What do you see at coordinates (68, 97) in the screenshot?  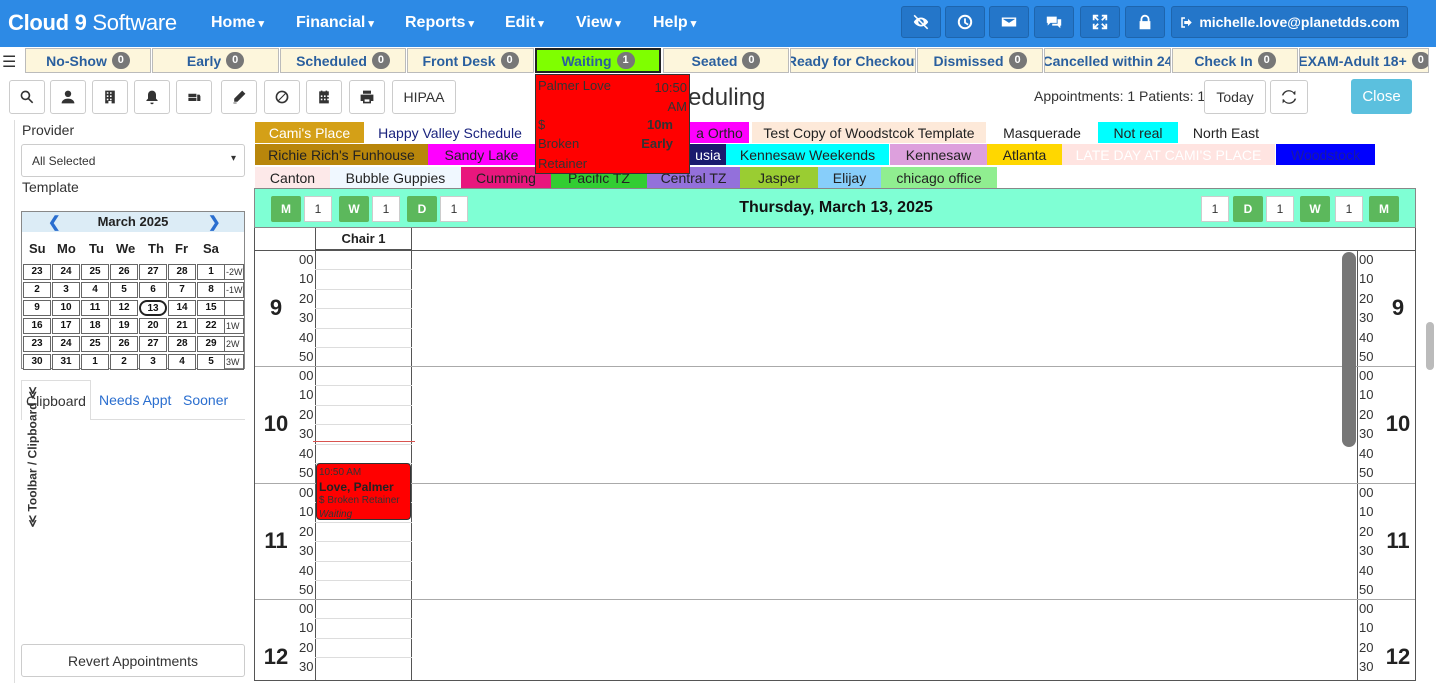 I see `patient-button` at bounding box center [68, 97].